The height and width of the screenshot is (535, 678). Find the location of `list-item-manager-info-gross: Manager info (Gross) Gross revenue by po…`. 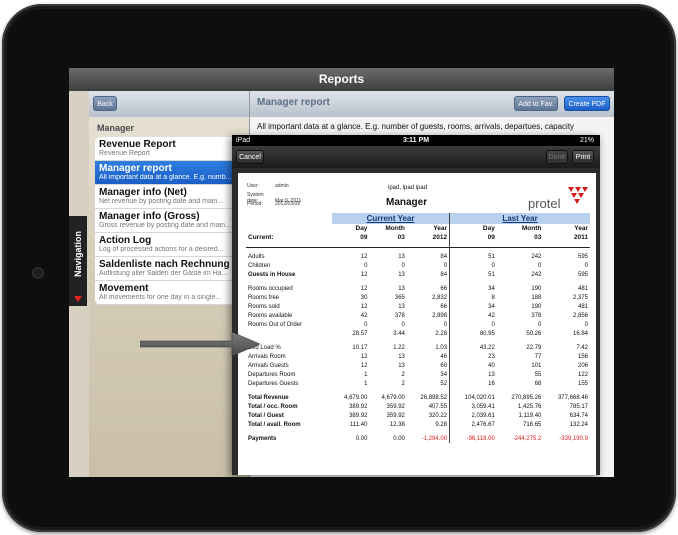

list-item-manager-info-gross: Manager info (Gross) Gross revenue by po… is located at coordinates (172, 221).